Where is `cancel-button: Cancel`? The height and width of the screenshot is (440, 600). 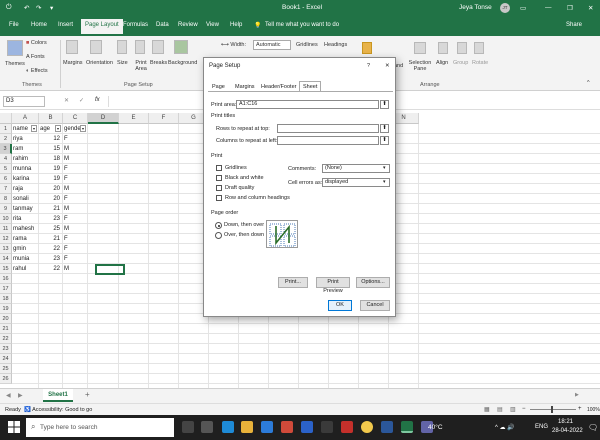
cancel-button: Cancel is located at coordinates (375, 305).